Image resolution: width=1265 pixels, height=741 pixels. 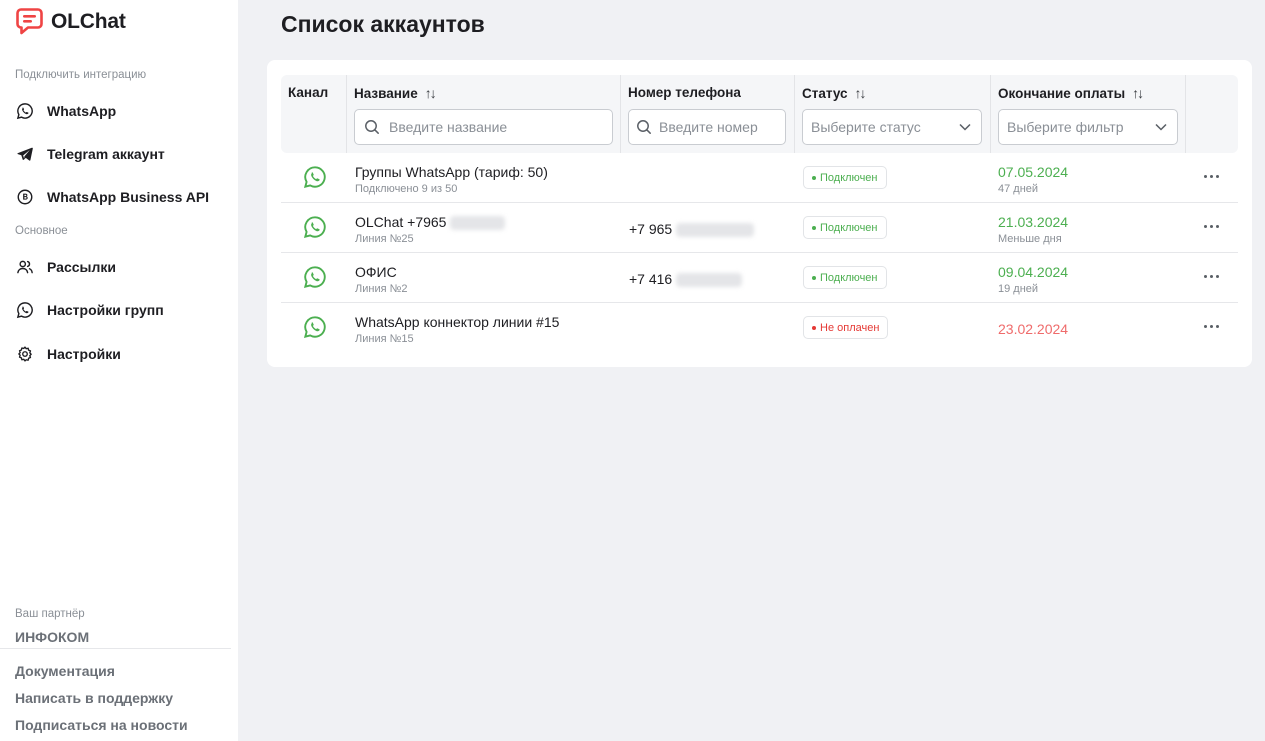 What do you see at coordinates (84, 354) in the screenshot?
I see `sidebar-item-label: Настройки` at bounding box center [84, 354].